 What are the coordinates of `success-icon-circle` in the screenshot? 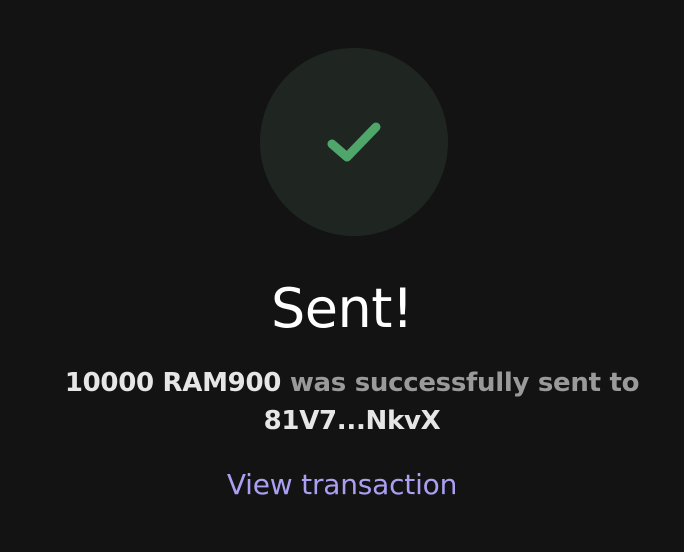 It's located at (354, 142).